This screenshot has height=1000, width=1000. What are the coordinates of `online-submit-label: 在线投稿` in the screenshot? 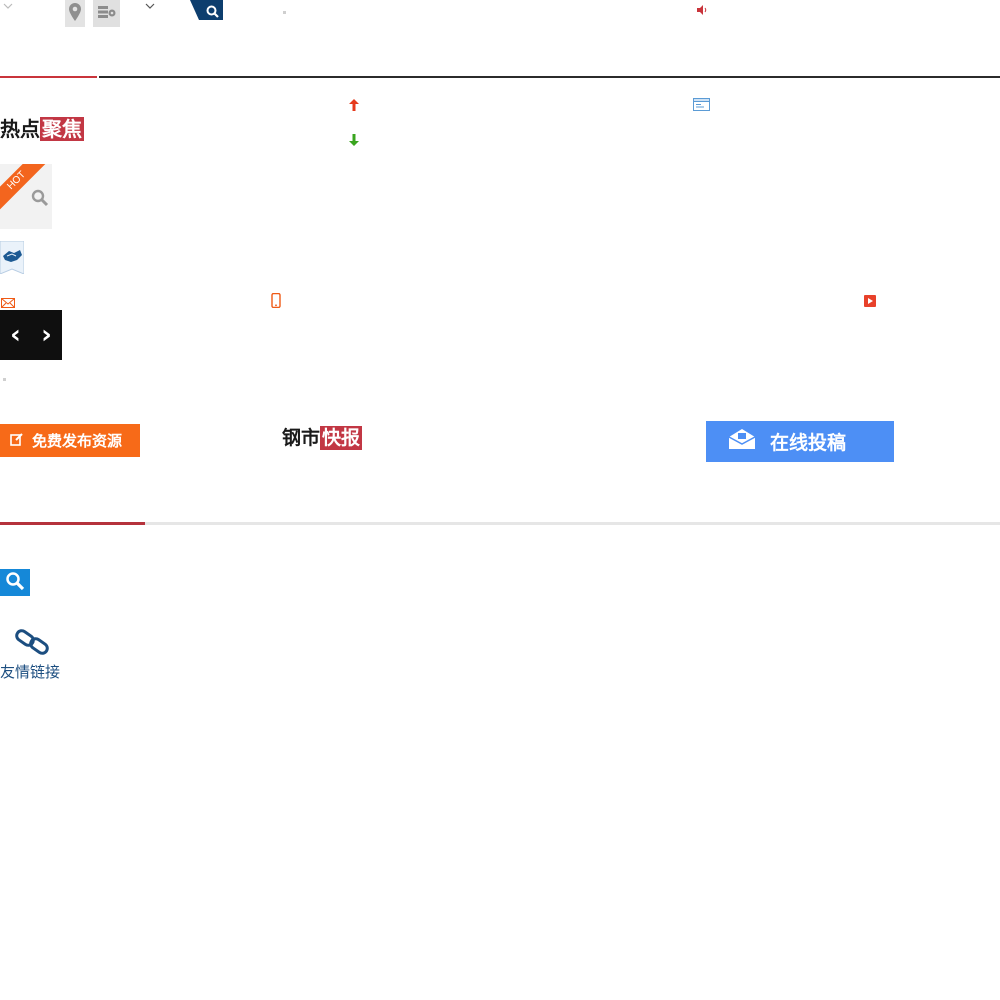 It's located at (808, 443).